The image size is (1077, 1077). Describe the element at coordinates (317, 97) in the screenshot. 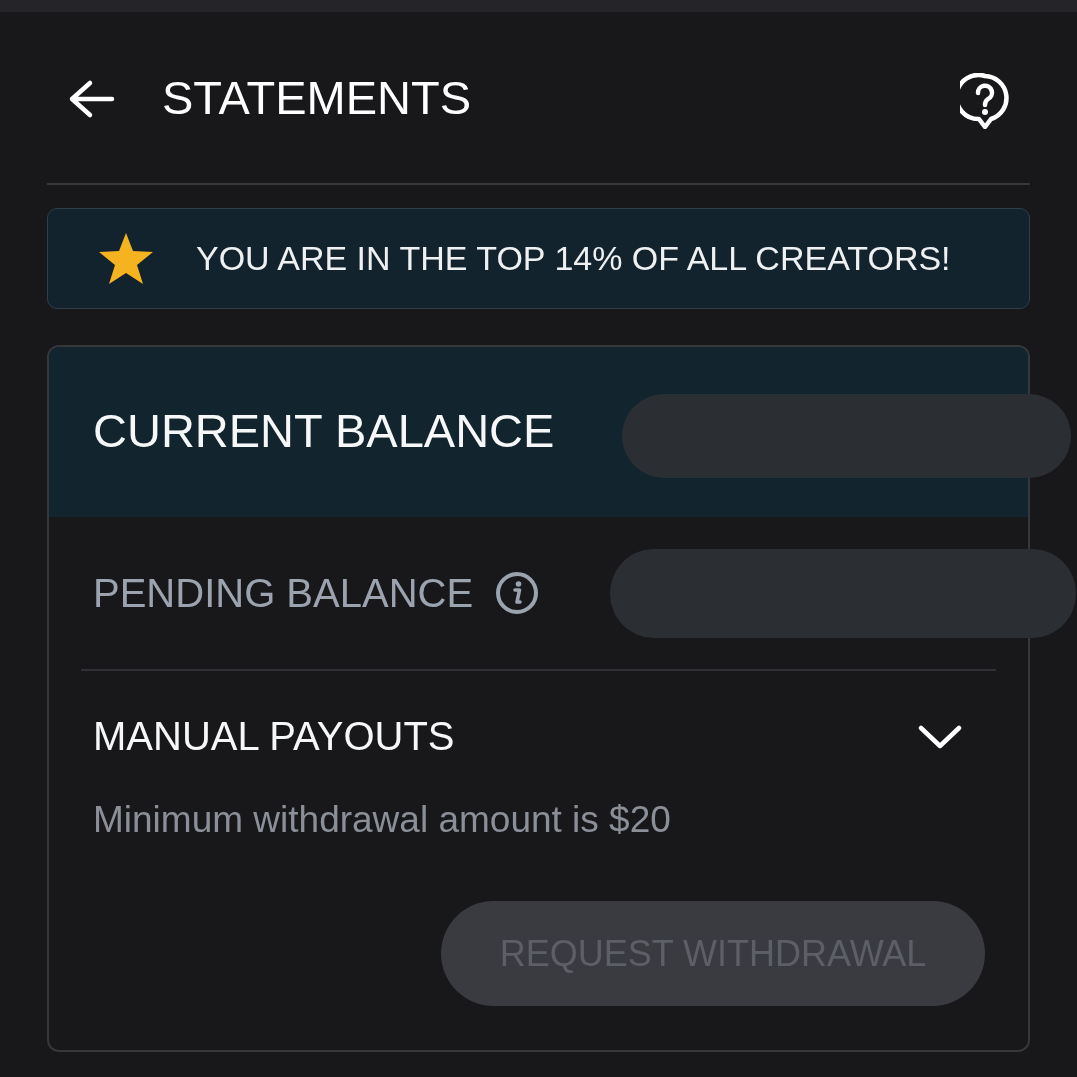

I see `page-title: STATEMENTS` at that location.